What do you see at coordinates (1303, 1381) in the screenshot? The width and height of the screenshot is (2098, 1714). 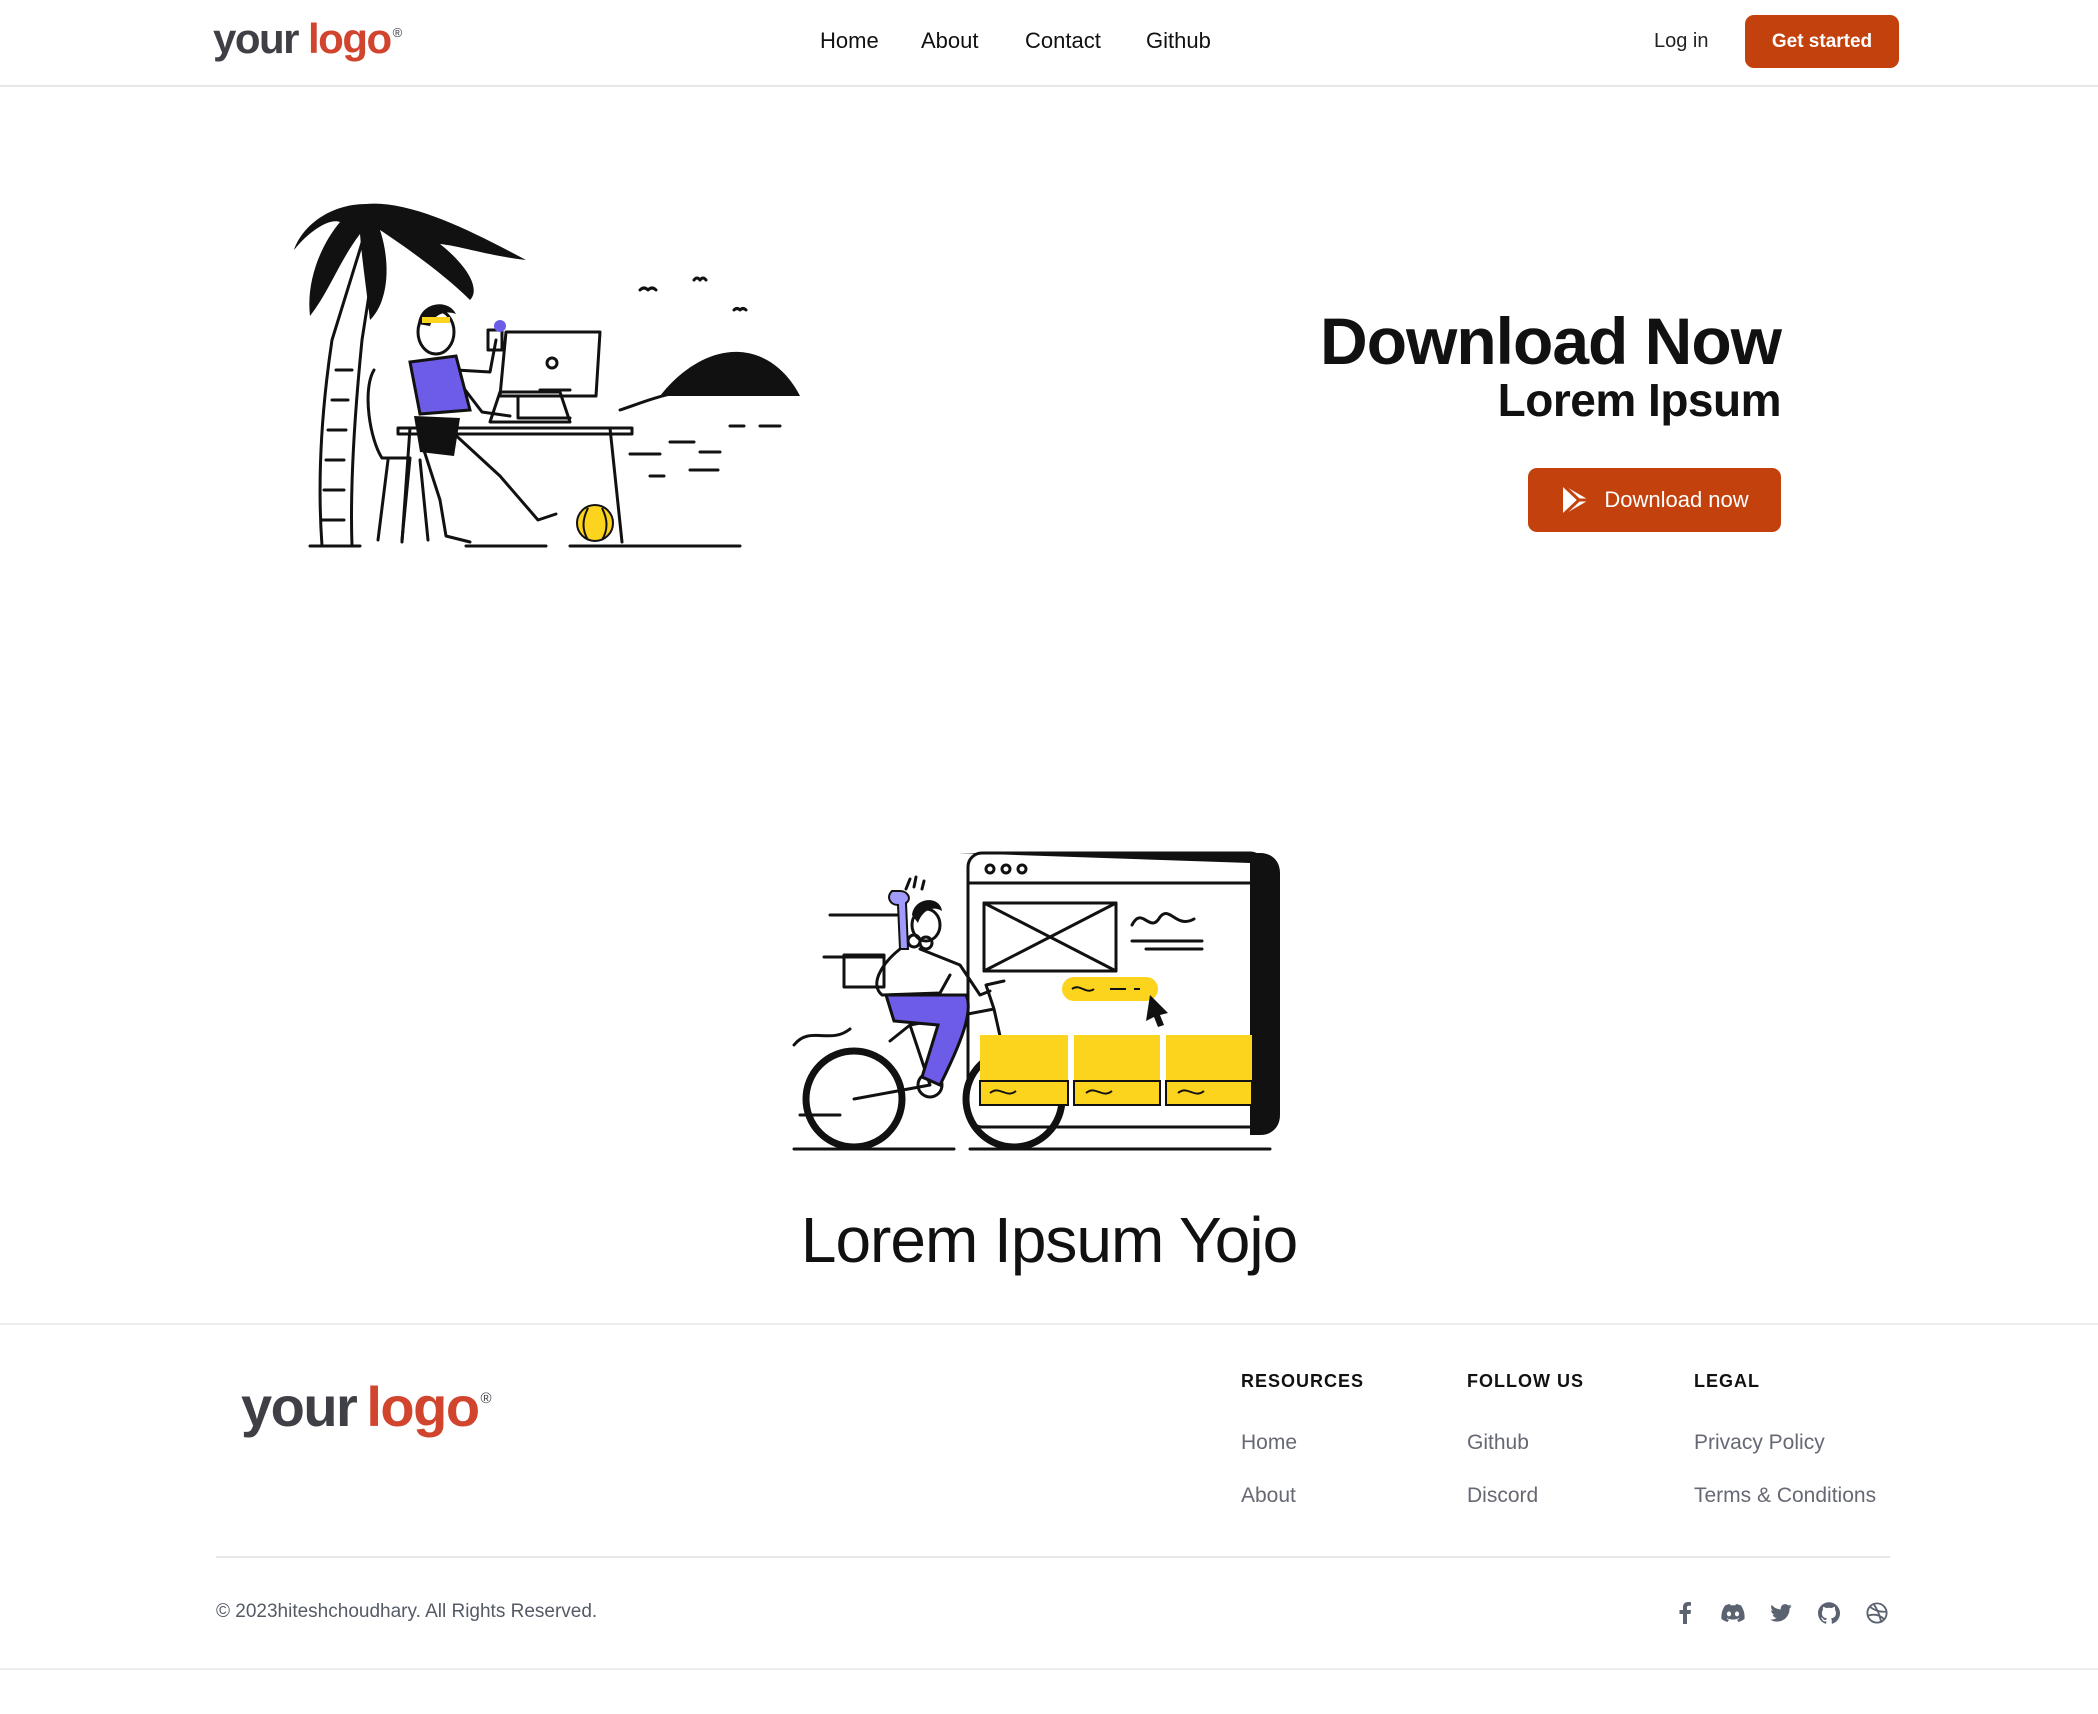 I see `footer-col-resources-title: RESOURCES` at bounding box center [1303, 1381].